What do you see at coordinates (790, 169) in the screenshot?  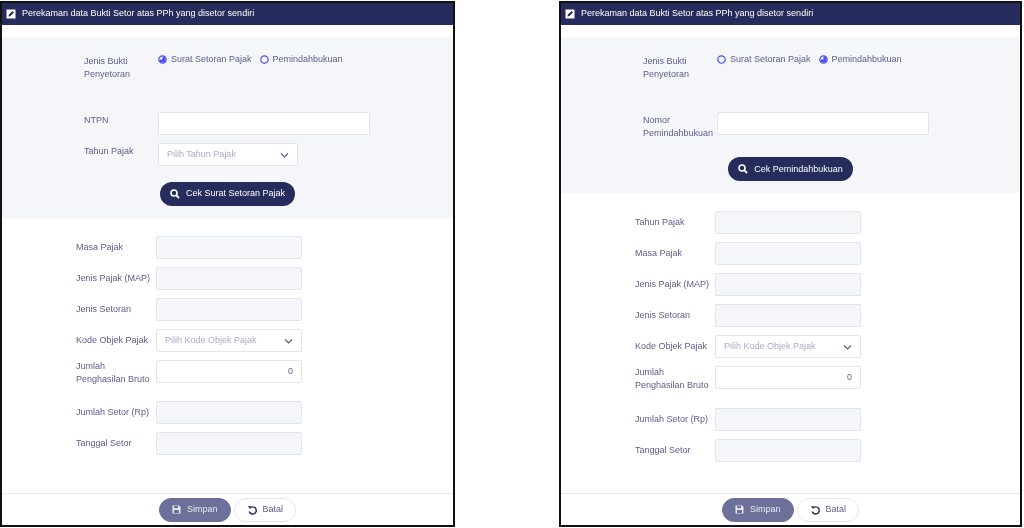 I see `check-button: Cek Pemindahbukuan` at bounding box center [790, 169].